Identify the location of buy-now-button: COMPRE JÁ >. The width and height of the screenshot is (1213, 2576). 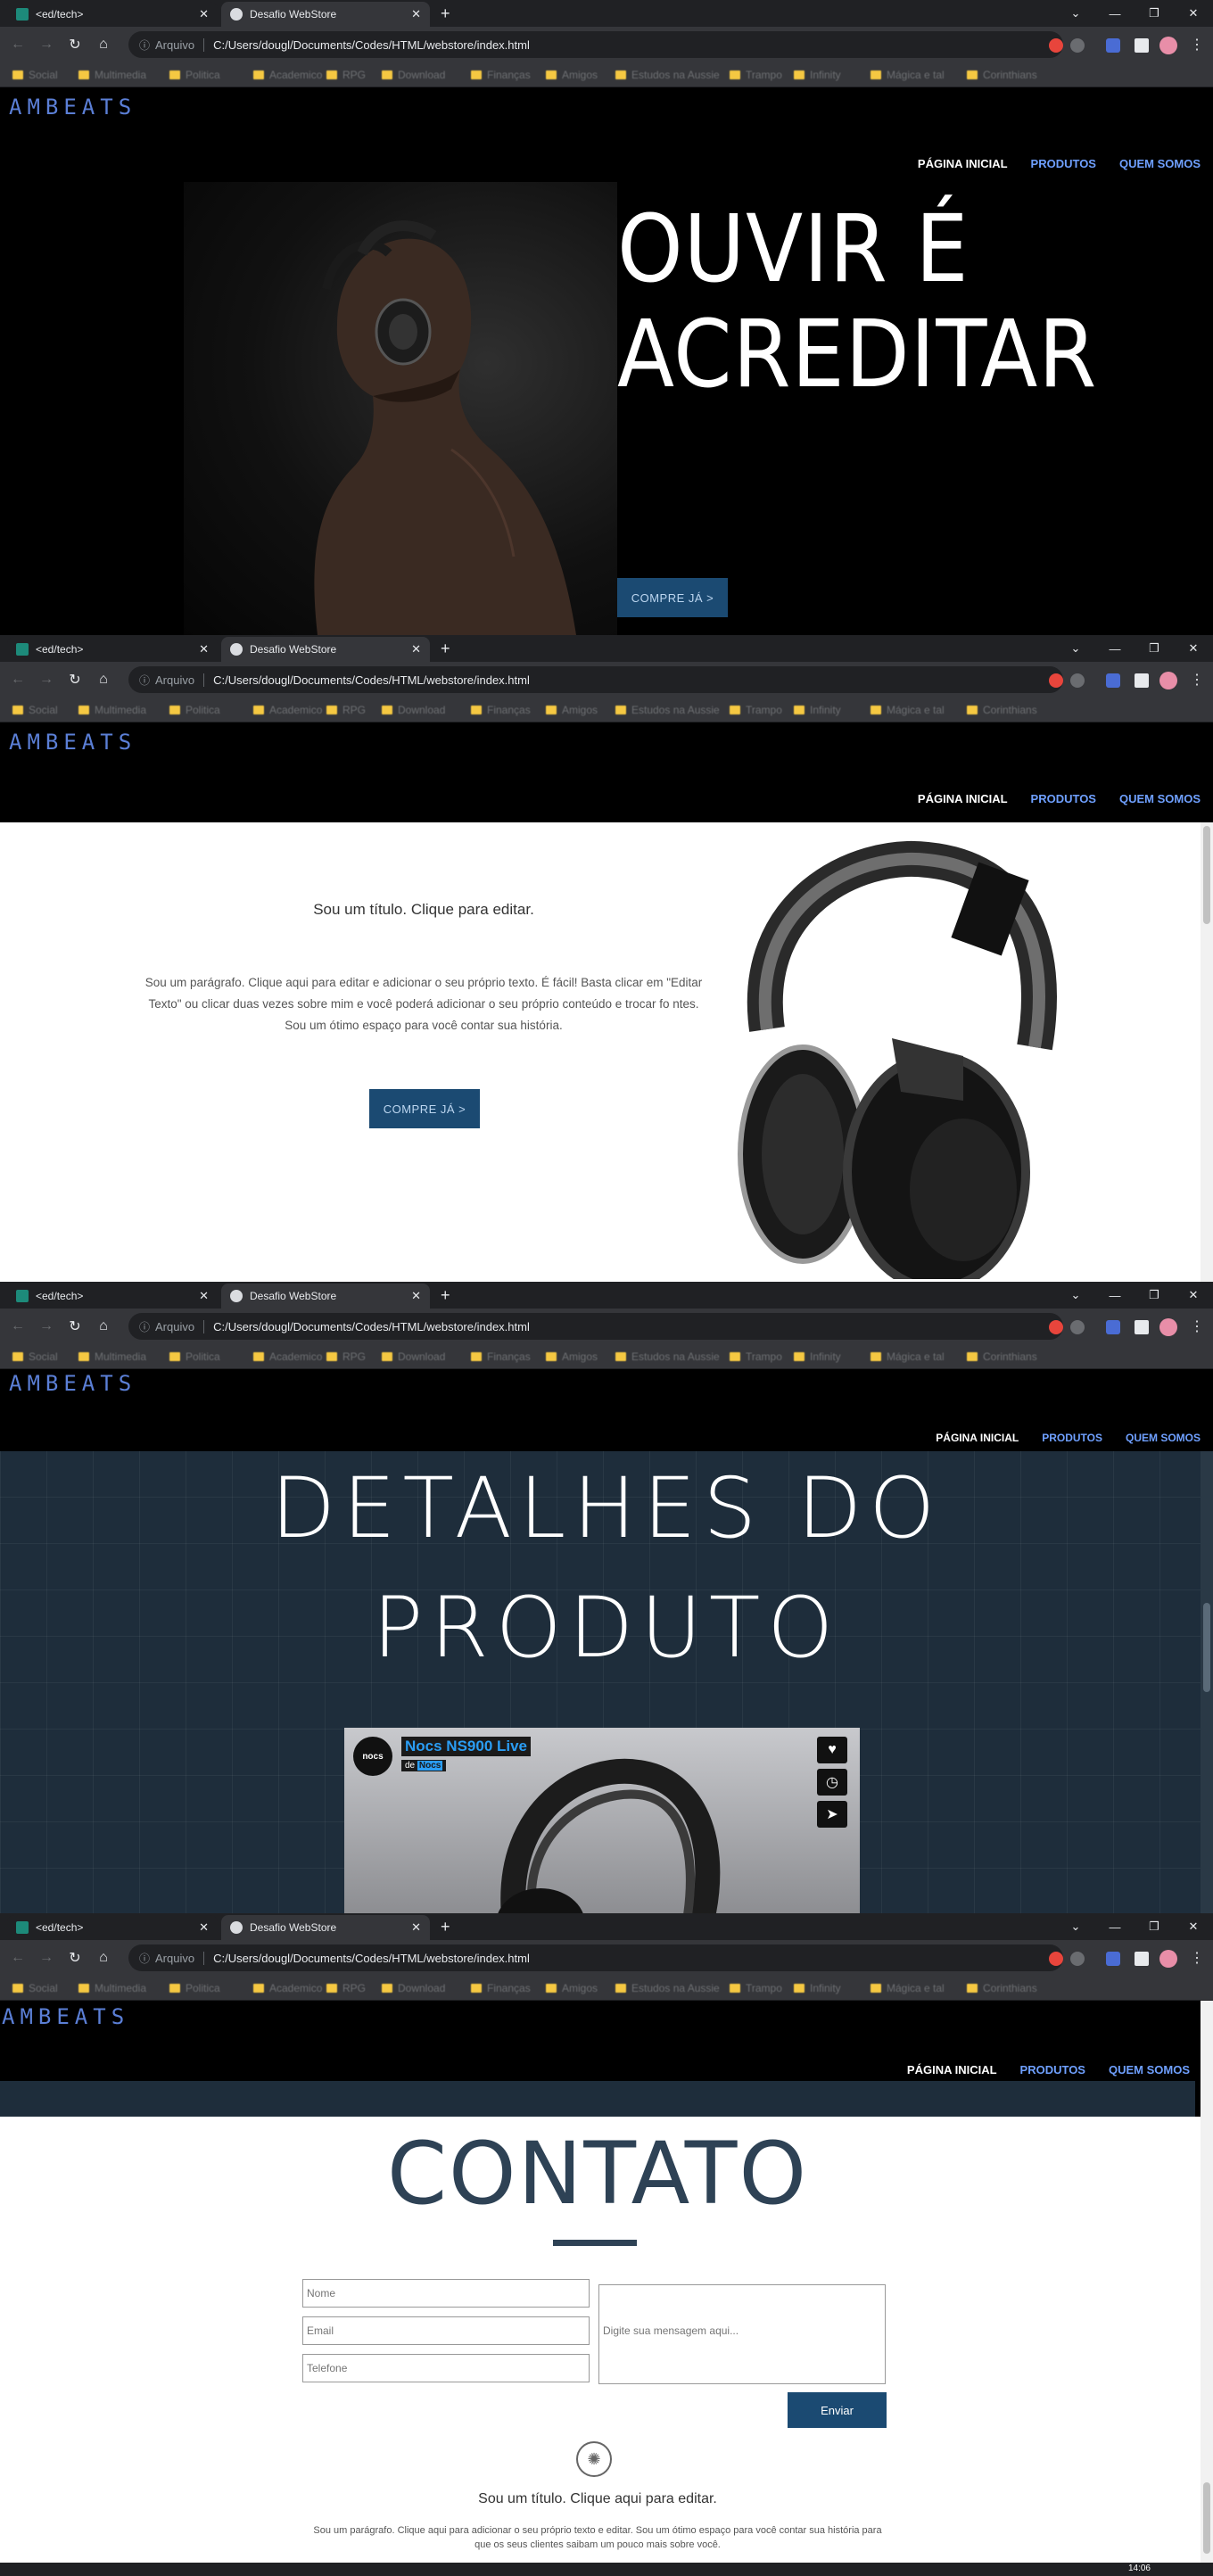
(424, 1108).